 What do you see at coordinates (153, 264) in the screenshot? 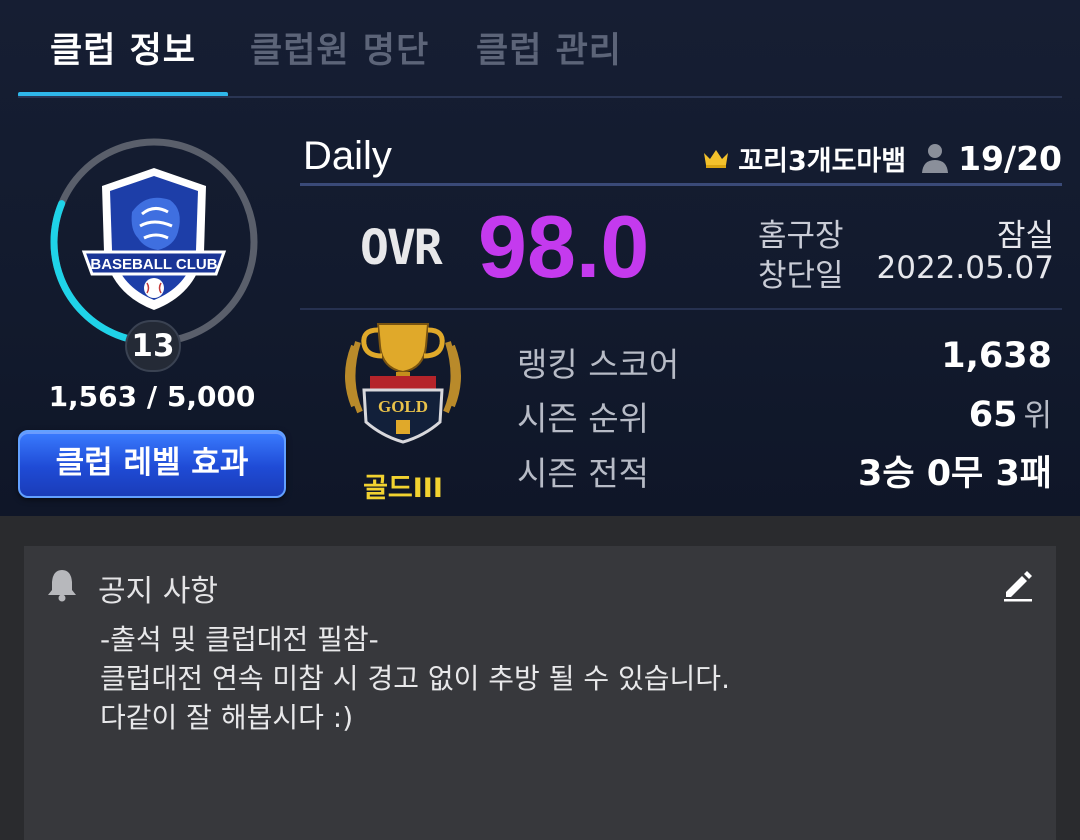
I see `emblem-text: BASEBALL CLUB` at bounding box center [153, 264].